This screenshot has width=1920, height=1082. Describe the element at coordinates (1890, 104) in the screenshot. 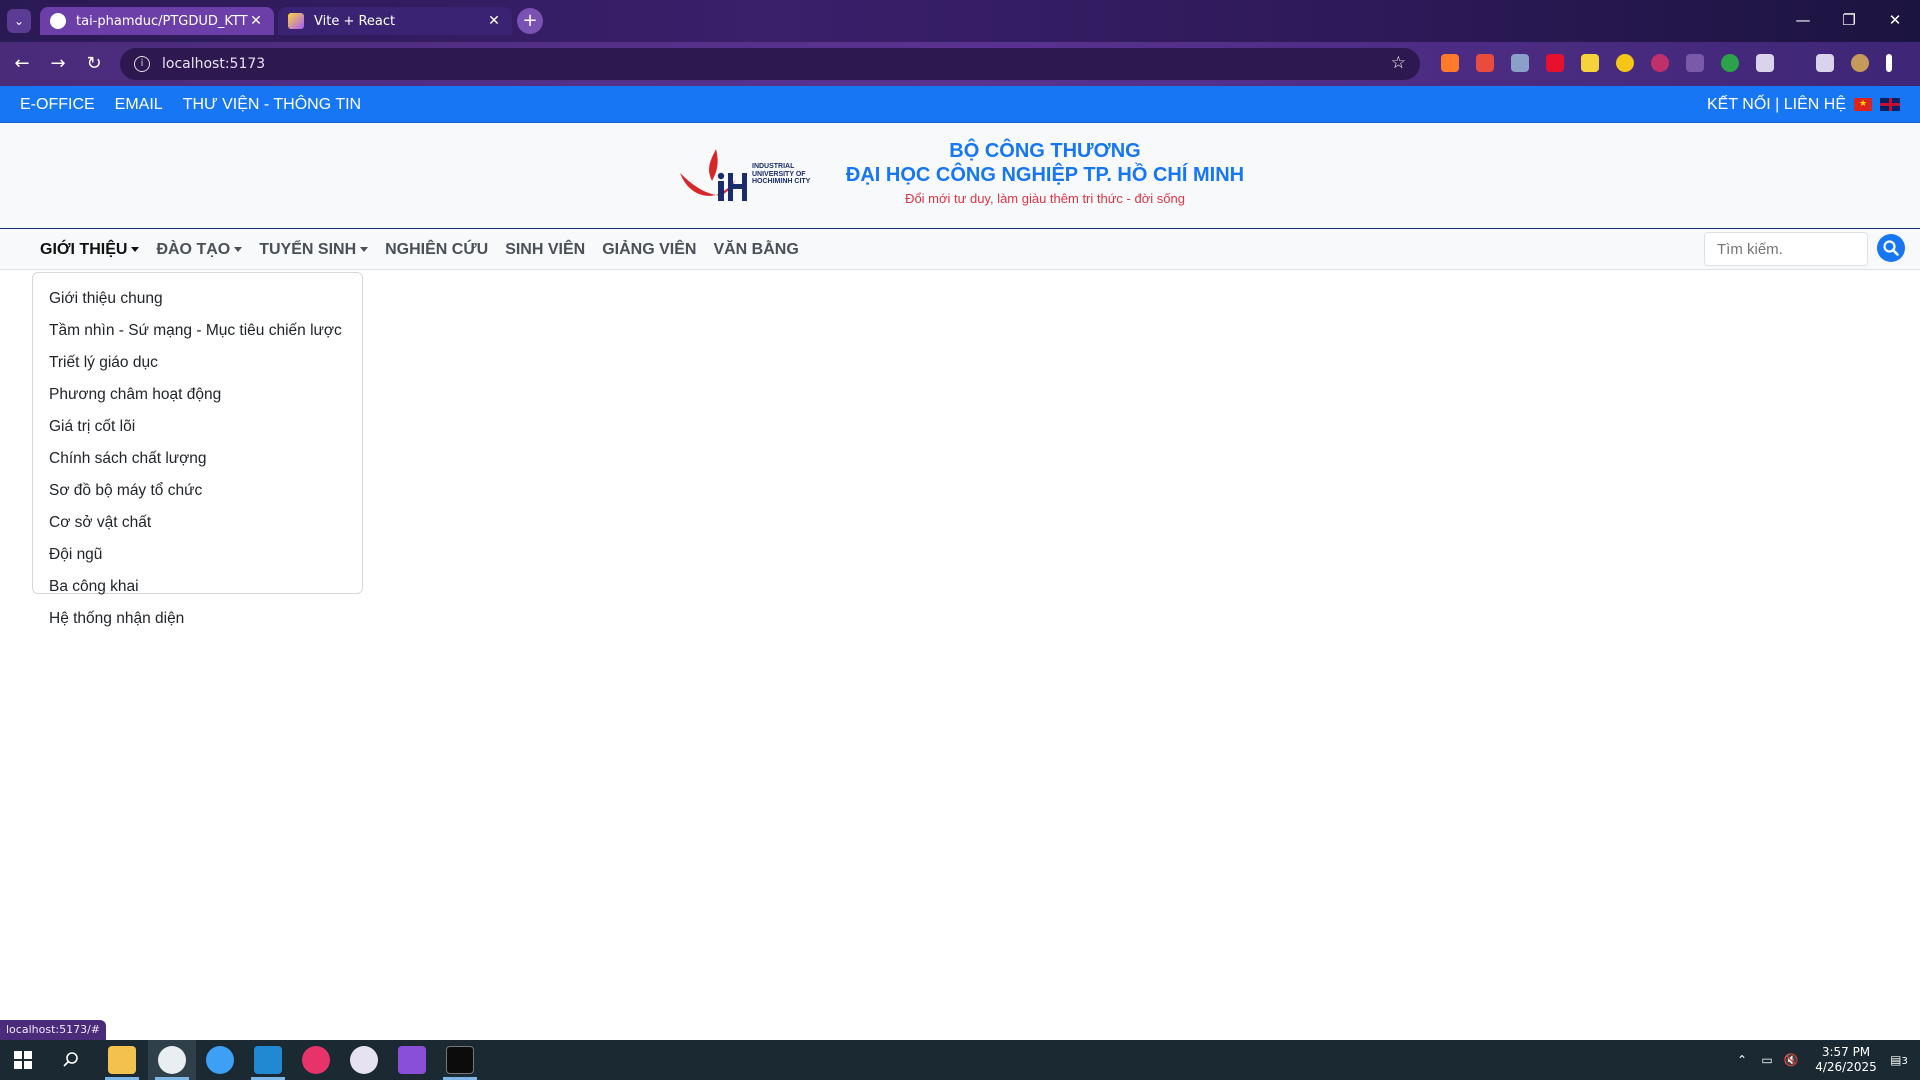

I see `uk-flag-icon` at that location.